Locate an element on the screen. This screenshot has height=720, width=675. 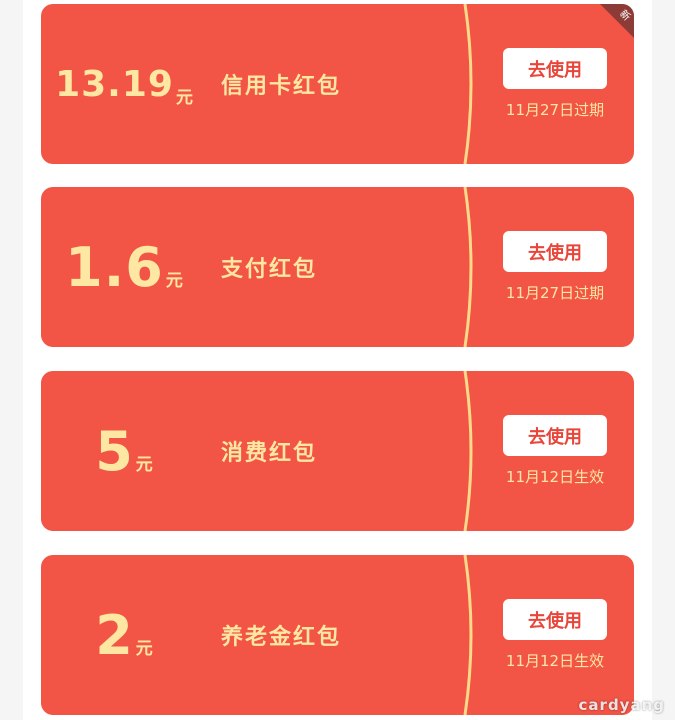
coupon-title: 消费红包 is located at coordinates (269, 453).